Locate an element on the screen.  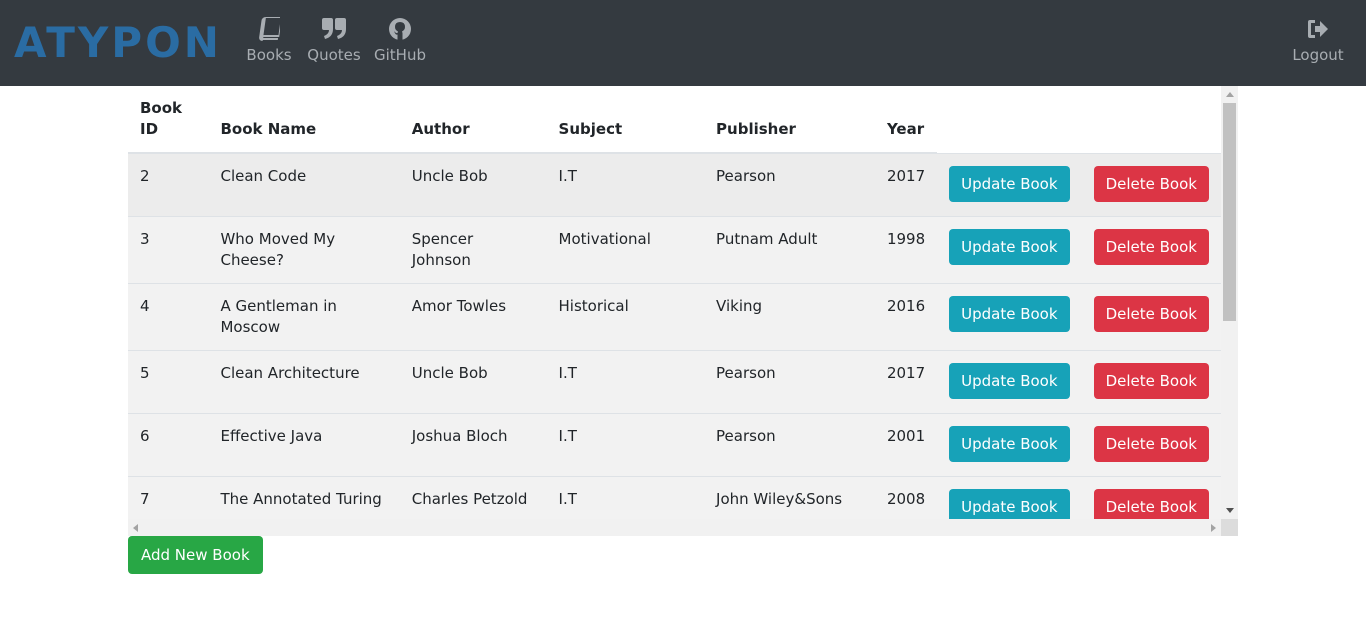
cell-subject: Historical is located at coordinates (625, 316).